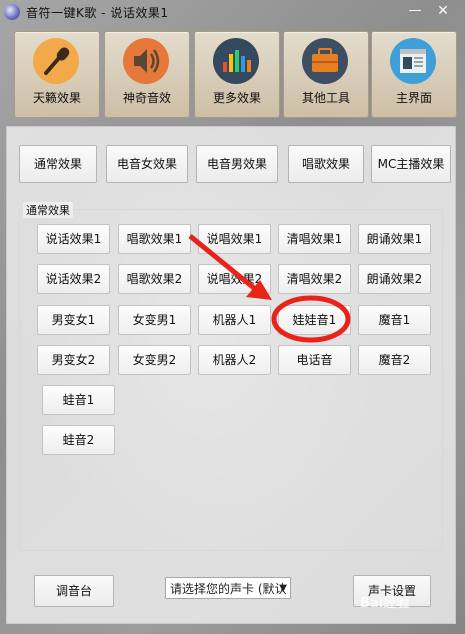 The height and width of the screenshot is (634, 465). I want to click on watermark: Bai经验, so click(385, 603).